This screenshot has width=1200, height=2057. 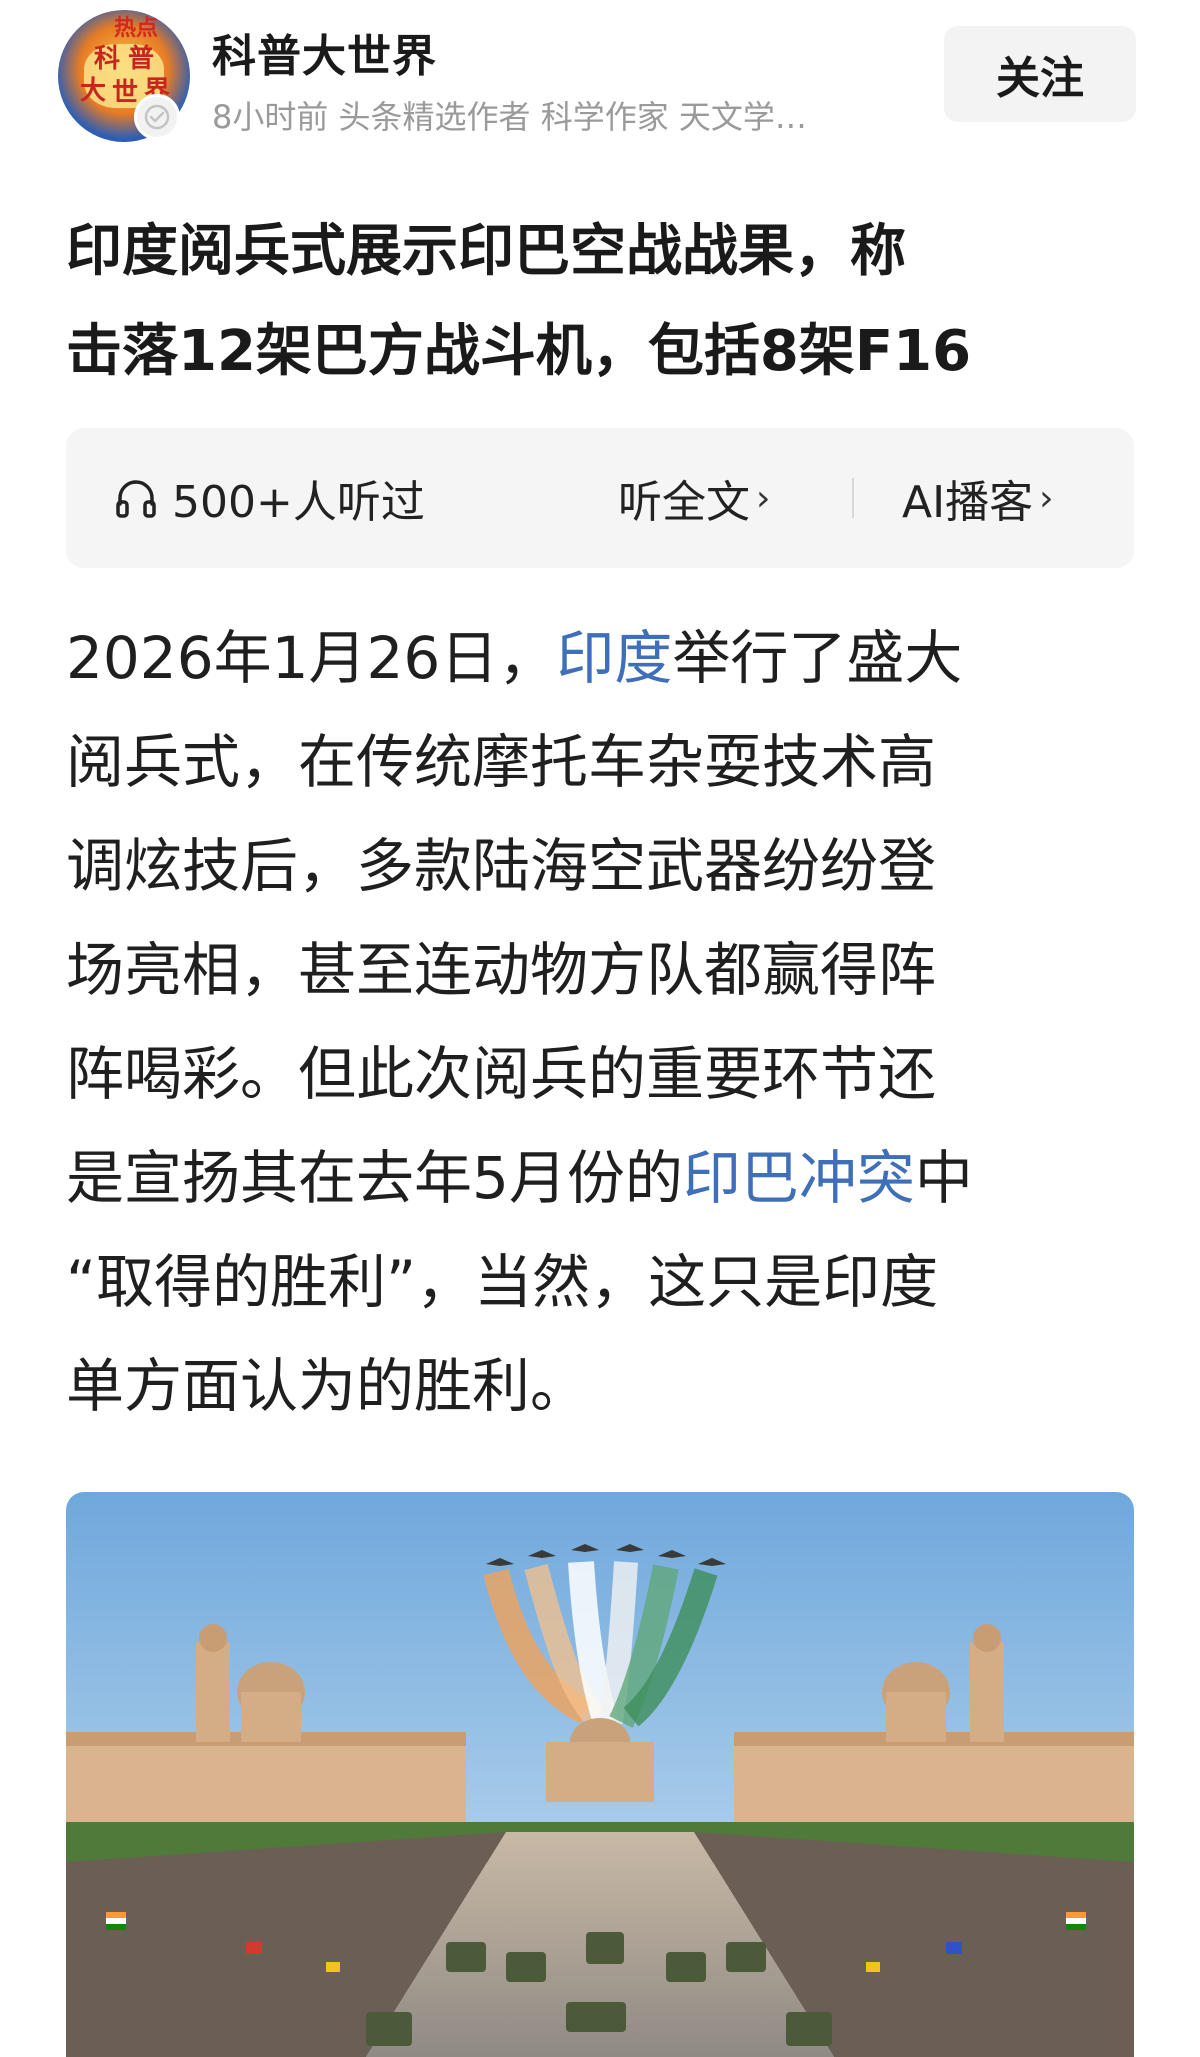 I want to click on body-line: “取得的胜利”，当然，这只是印度, so click(x=502, y=1282).